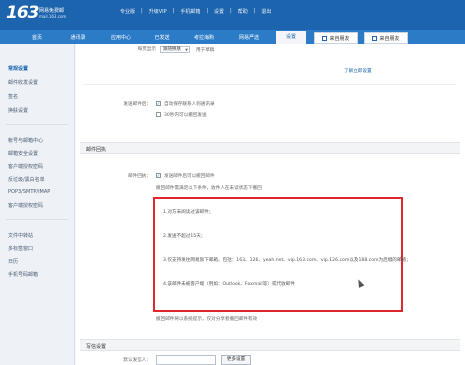  I want to click on sidebar-item-skin: 换肤设置, so click(18, 110).